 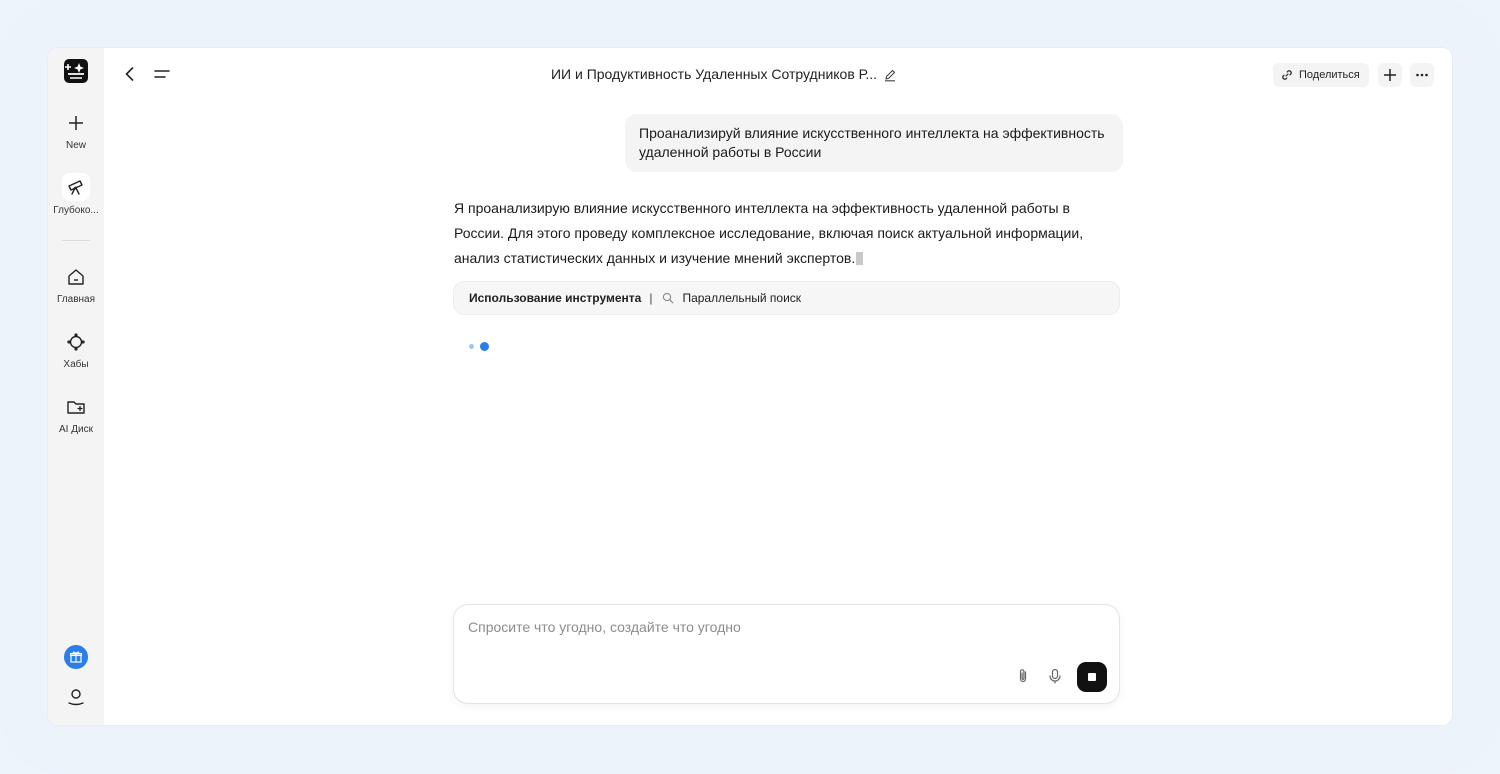 What do you see at coordinates (76, 277) in the screenshot?
I see `home-icon` at bounding box center [76, 277].